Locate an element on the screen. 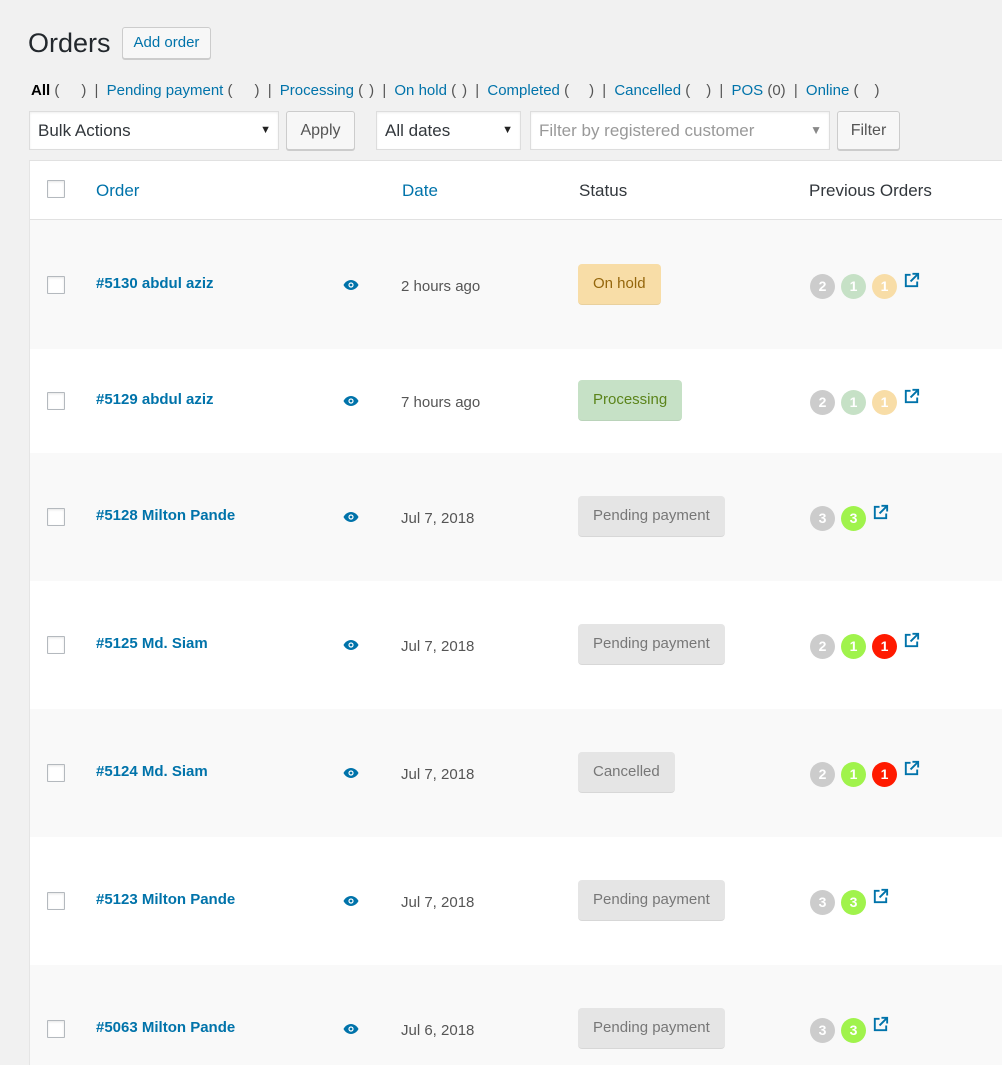  filter-pending-count: () is located at coordinates (243, 90).